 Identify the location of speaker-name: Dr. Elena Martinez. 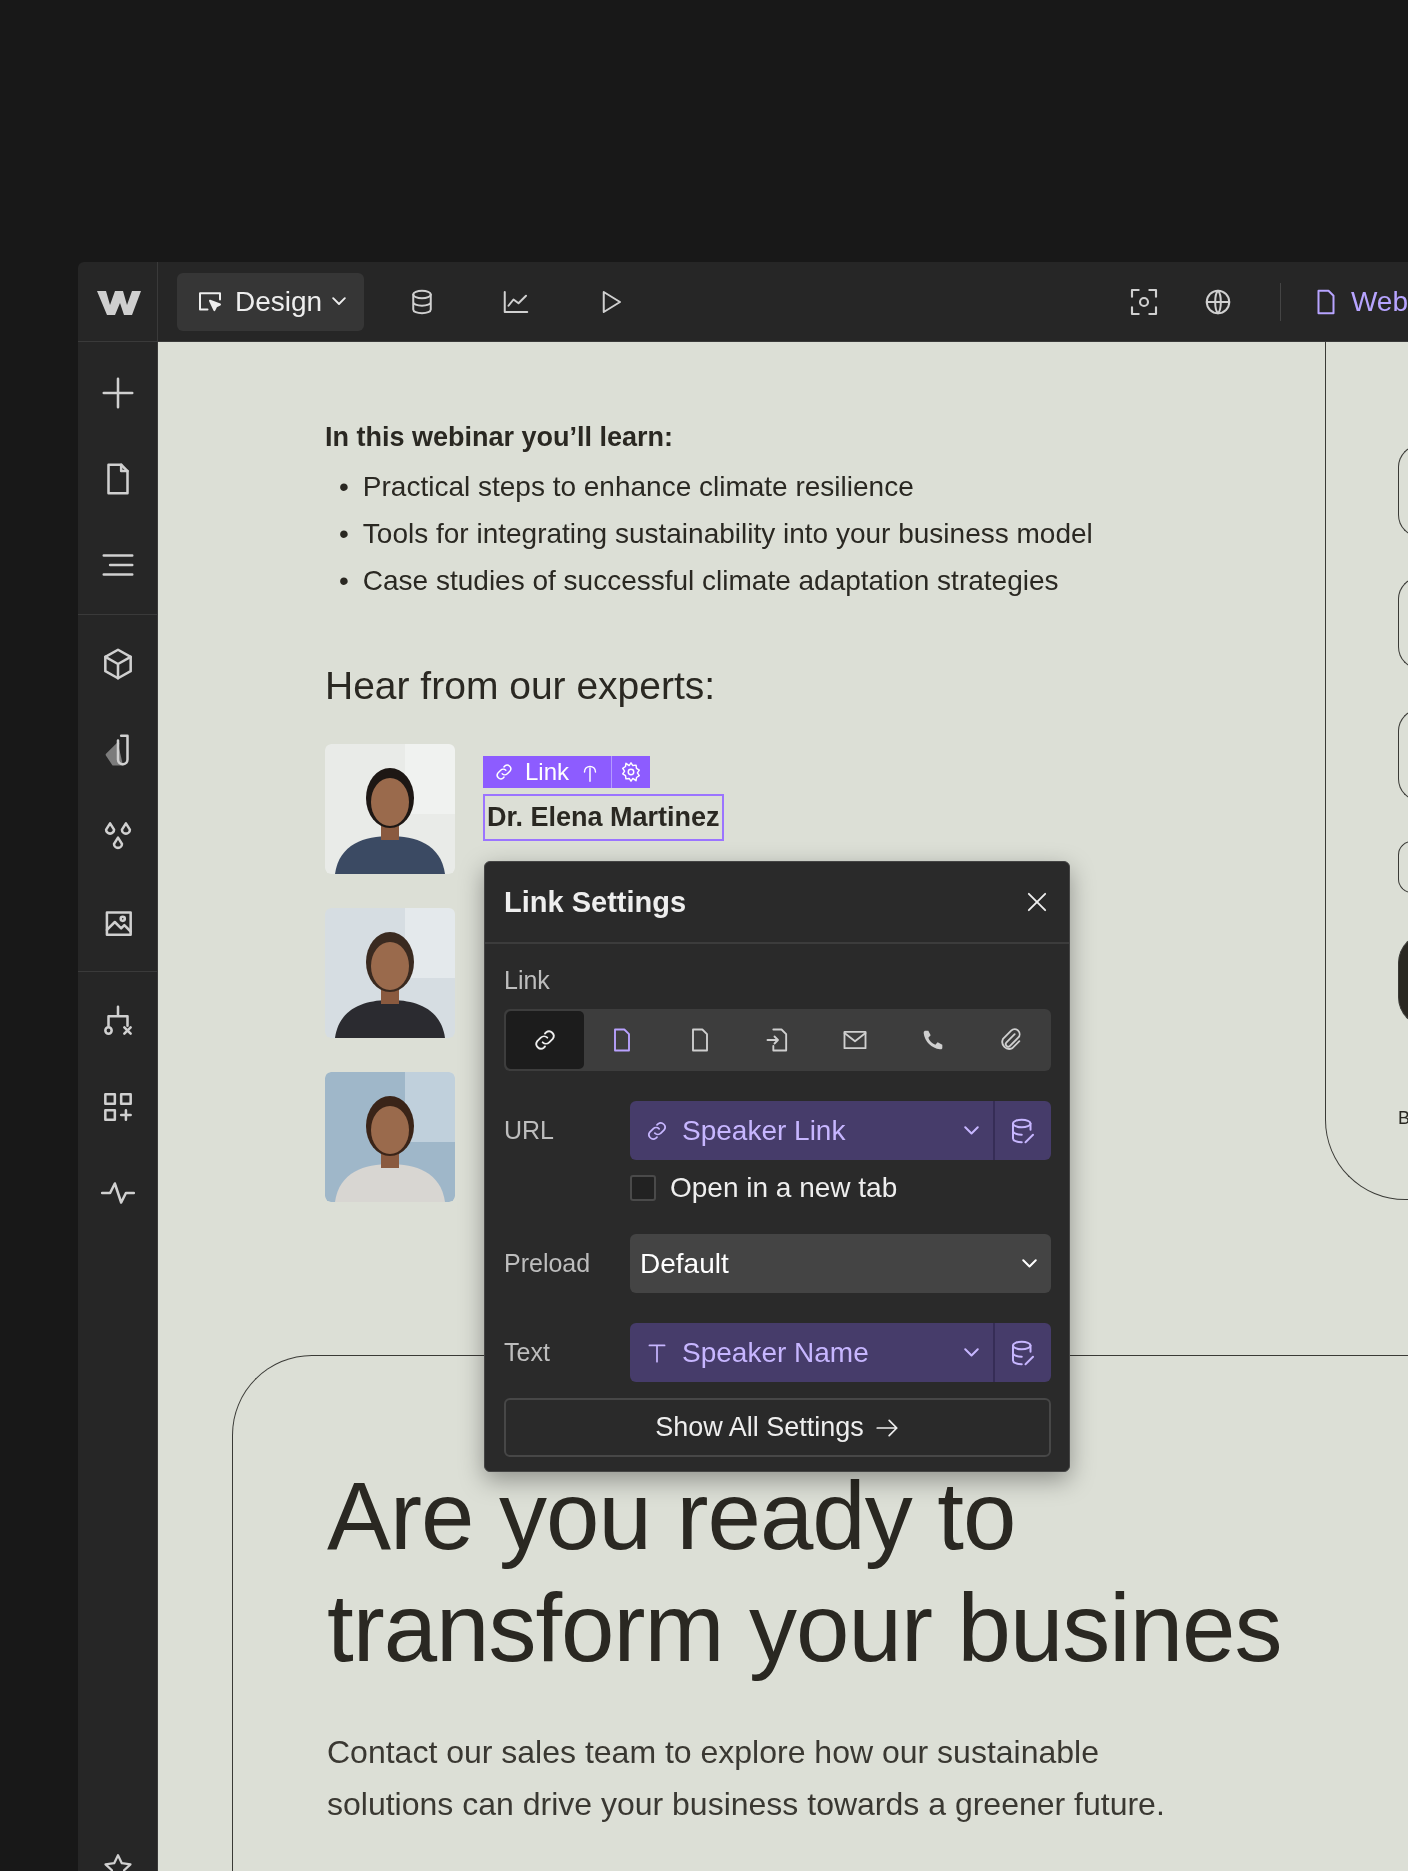
(603, 817).